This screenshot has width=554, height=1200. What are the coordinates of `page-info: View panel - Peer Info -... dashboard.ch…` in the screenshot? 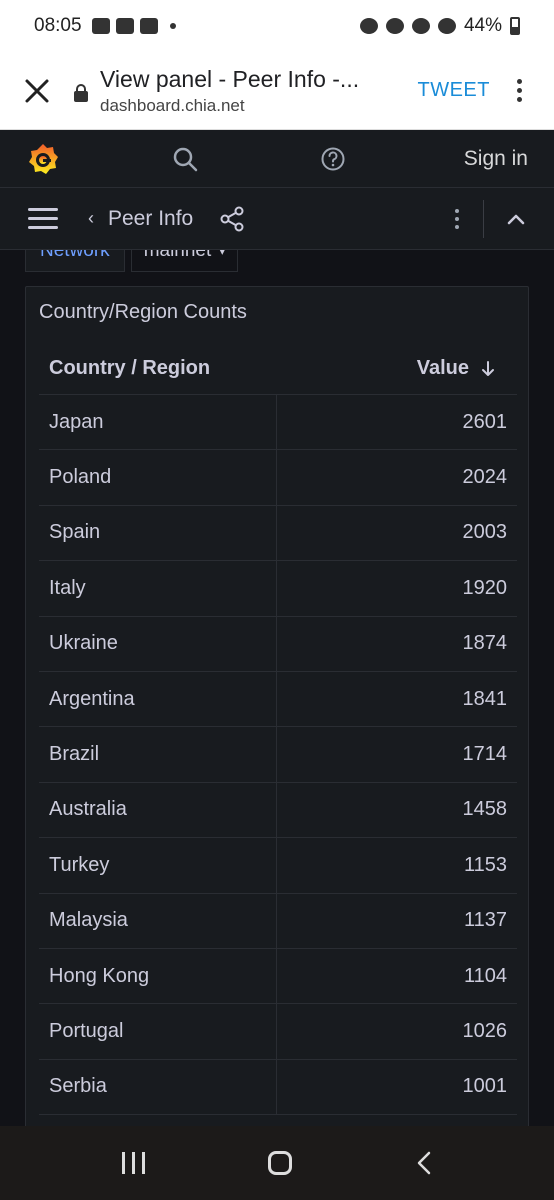 It's located at (252, 91).